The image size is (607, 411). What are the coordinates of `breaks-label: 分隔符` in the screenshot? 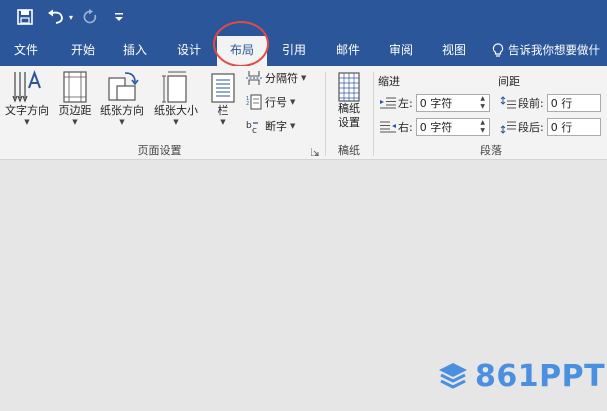 It's located at (281, 78).